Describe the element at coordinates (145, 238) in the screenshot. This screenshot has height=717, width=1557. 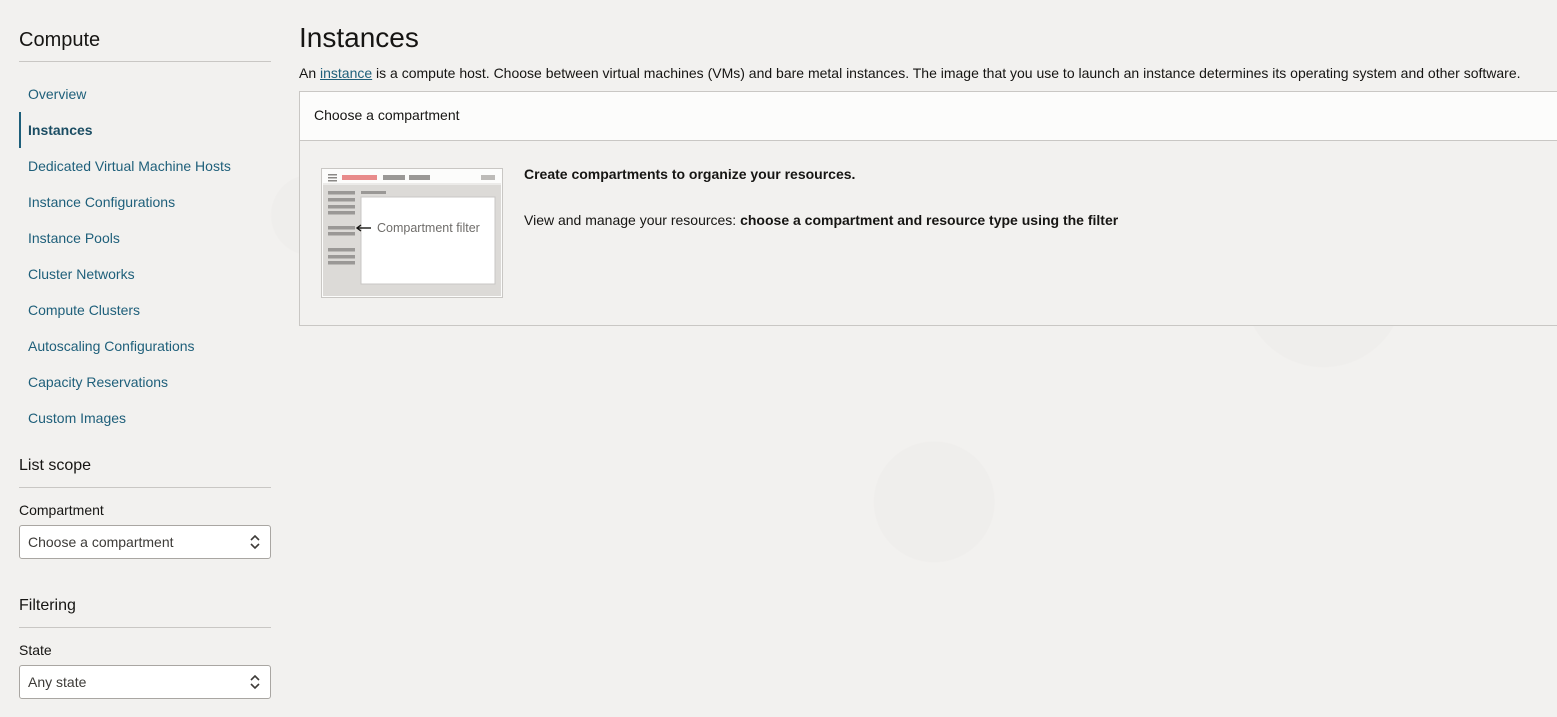
I see `sidebar-item-instance-pools: Instance Pools` at that location.